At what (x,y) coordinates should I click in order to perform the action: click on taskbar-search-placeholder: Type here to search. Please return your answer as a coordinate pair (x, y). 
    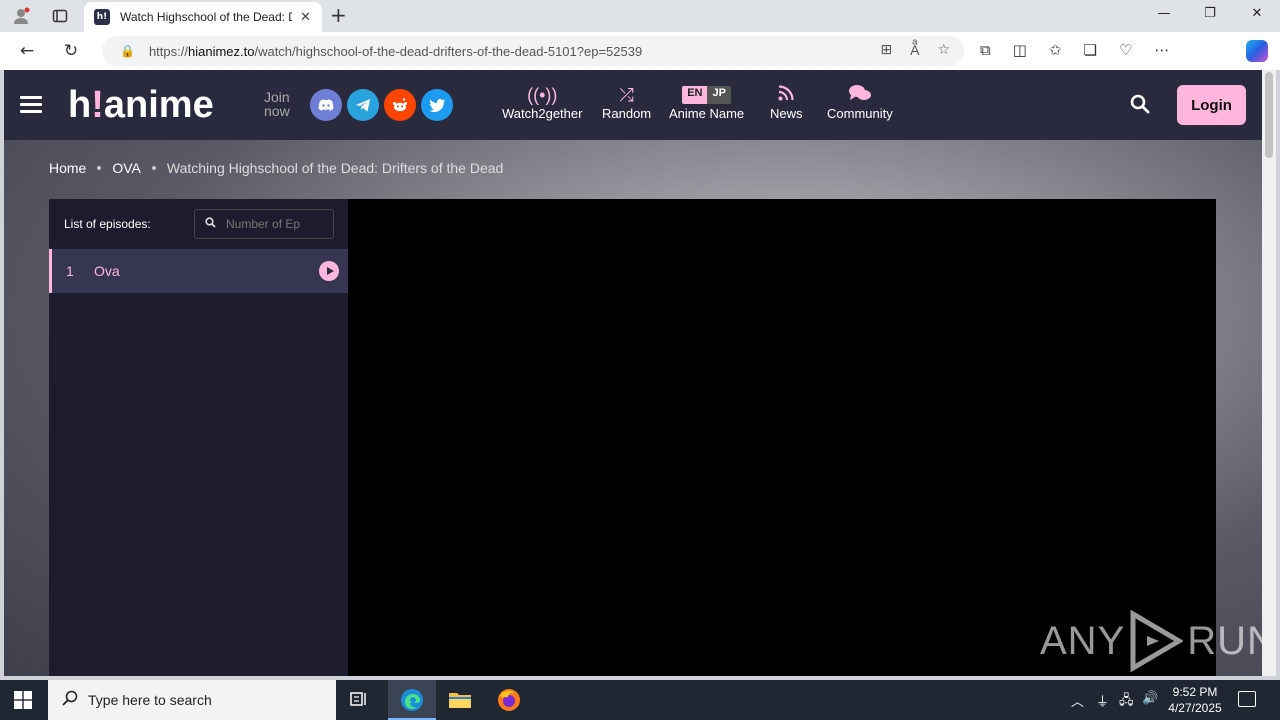
    Looking at the image, I should click on (150, 700).